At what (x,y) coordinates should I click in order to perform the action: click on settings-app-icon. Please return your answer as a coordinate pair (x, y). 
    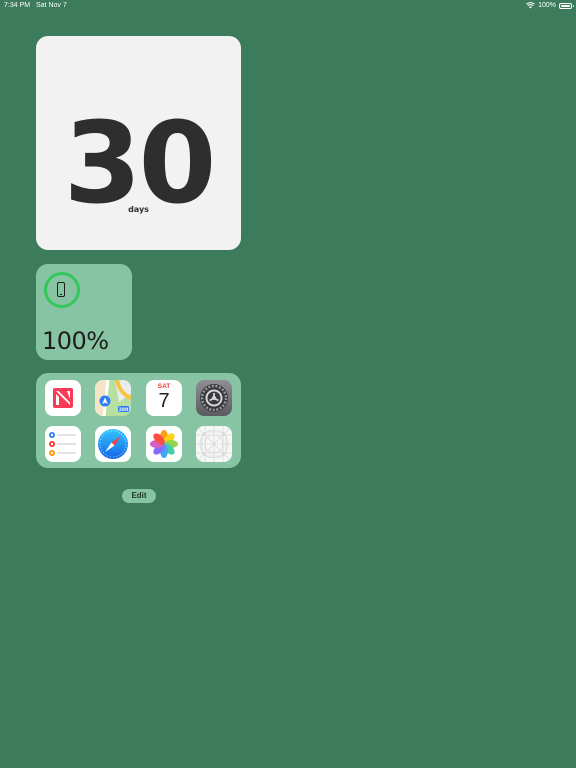
    Looking at the image, I should click on (214, 398).